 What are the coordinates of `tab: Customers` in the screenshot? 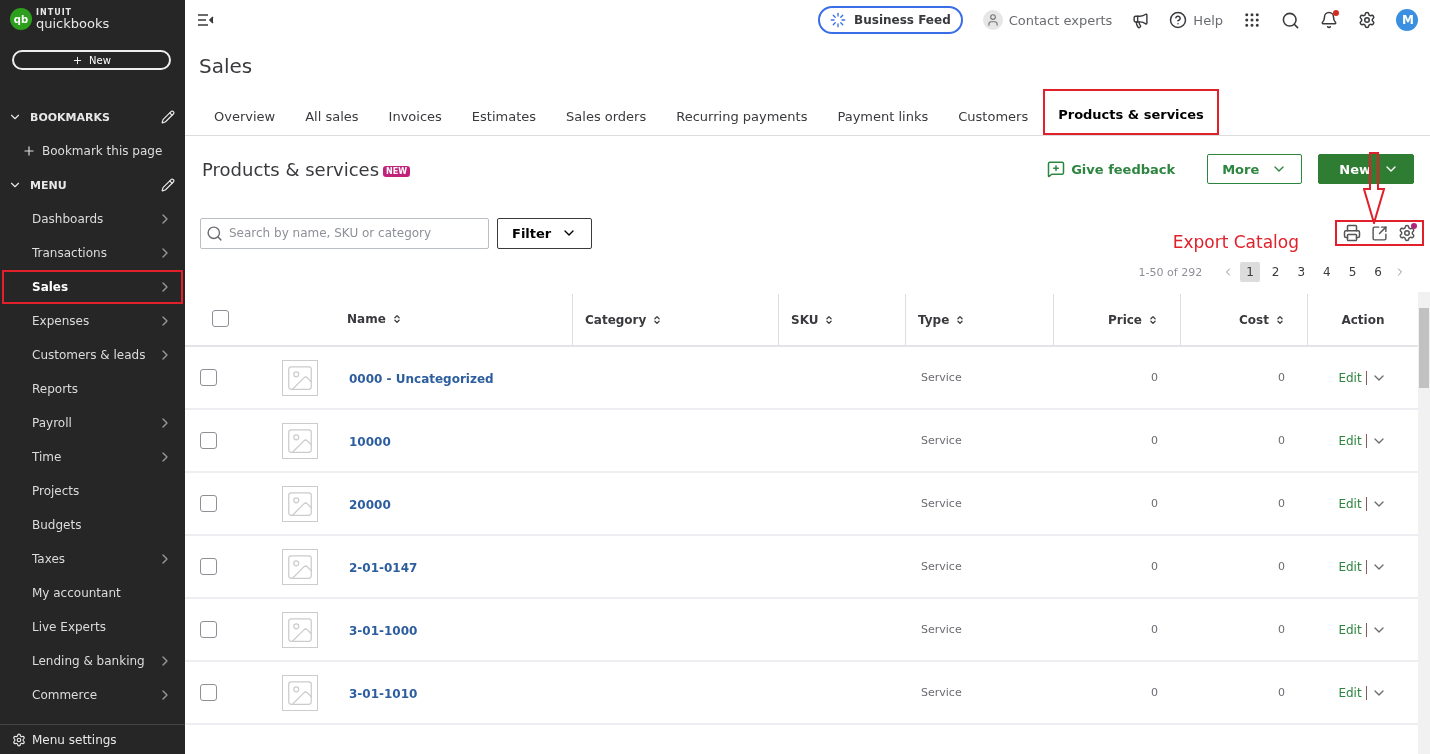 It's located at (993, 116).